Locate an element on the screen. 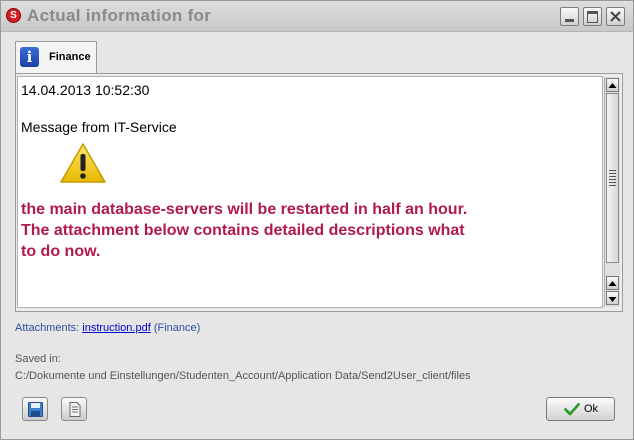  window-title: Actual information for is located at coordinates (119, 15).